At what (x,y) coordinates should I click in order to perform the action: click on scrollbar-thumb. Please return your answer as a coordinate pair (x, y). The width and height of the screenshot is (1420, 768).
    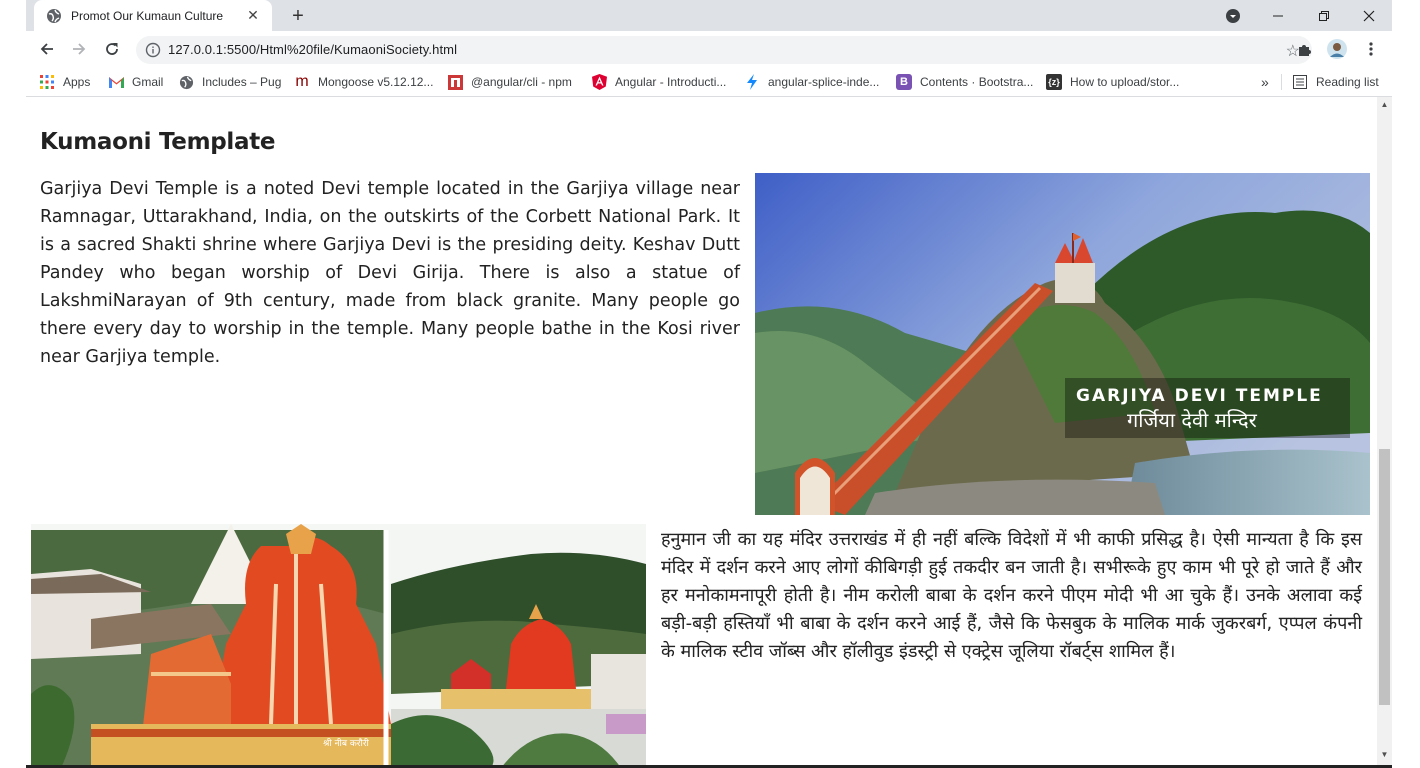
    Looking at the image, I should click on (1384, 577).